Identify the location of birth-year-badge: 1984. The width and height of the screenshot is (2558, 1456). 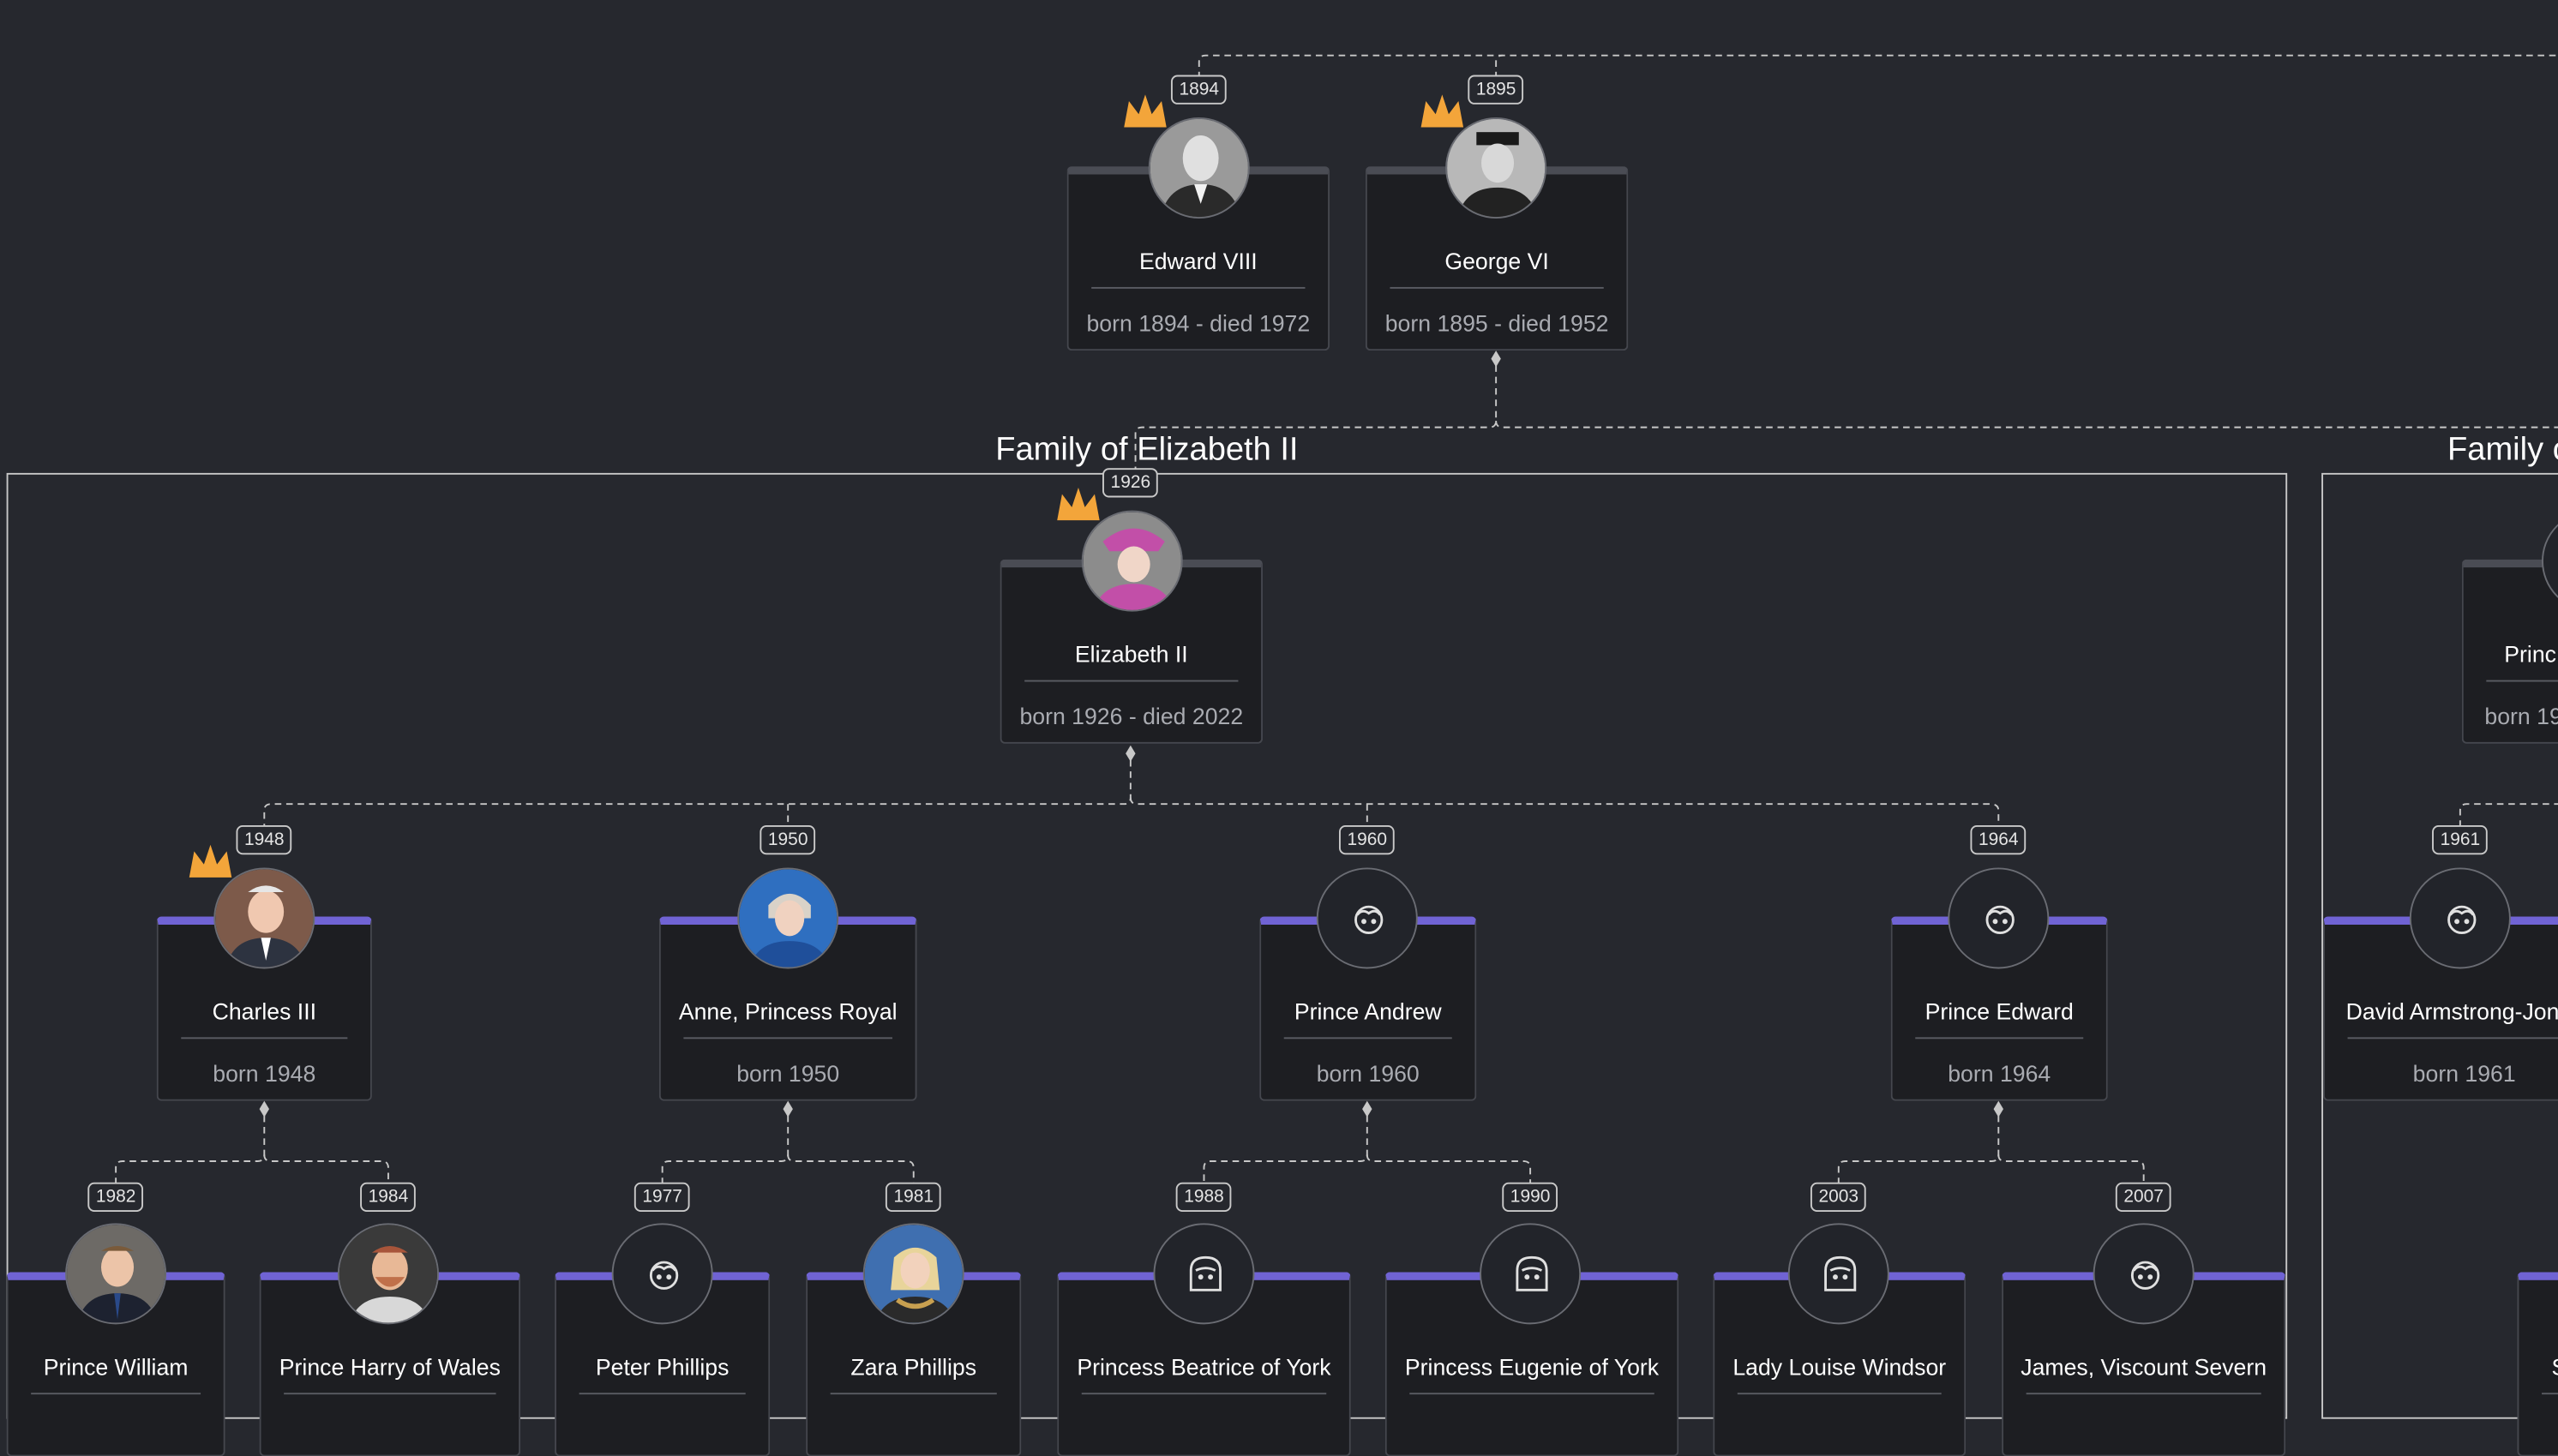
(388, 1197).